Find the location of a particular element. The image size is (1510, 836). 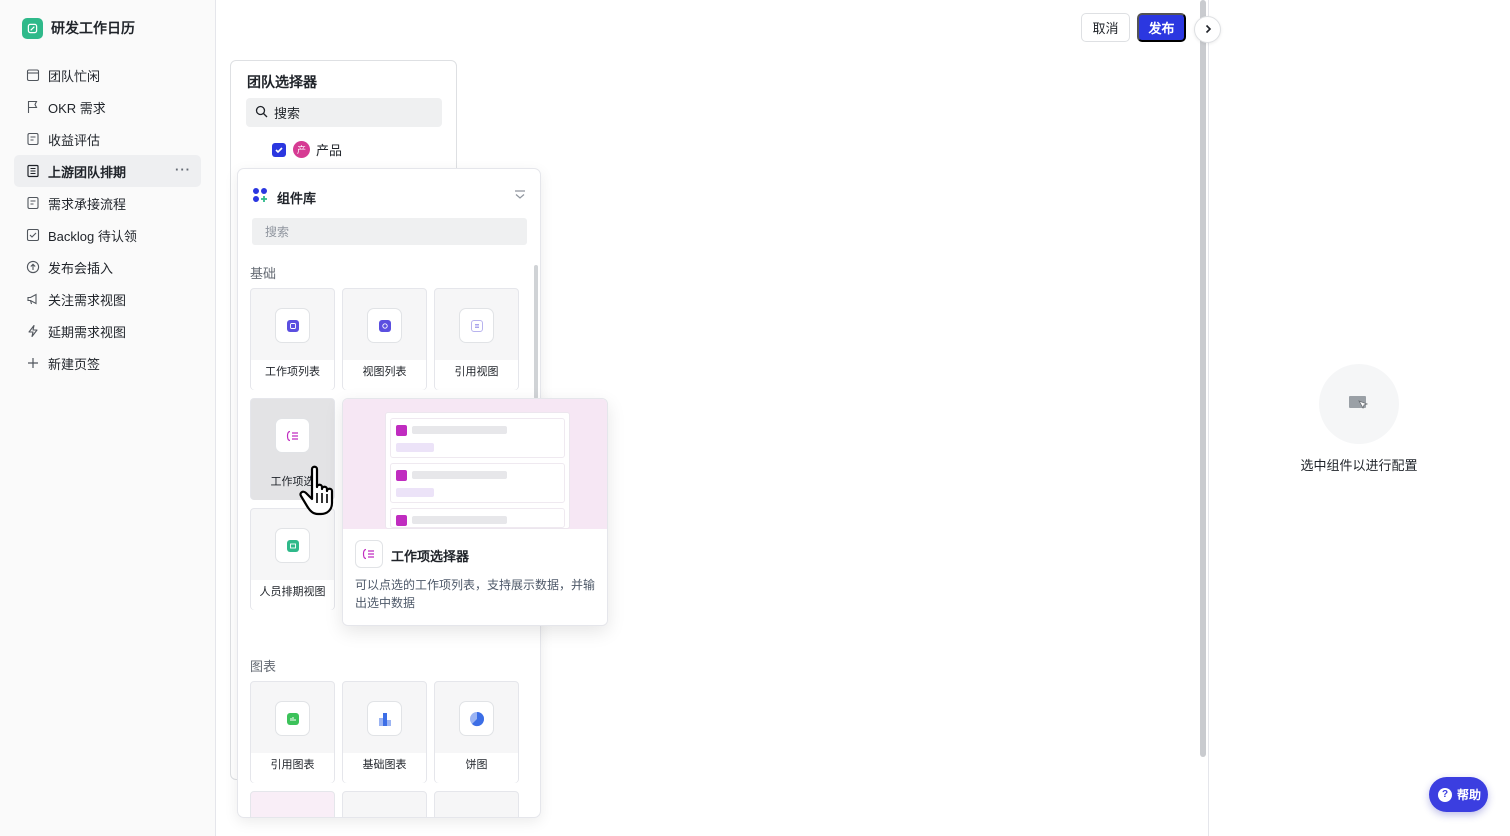

team-selector-title: 团队选择器 is located at coordinates (282, 82).